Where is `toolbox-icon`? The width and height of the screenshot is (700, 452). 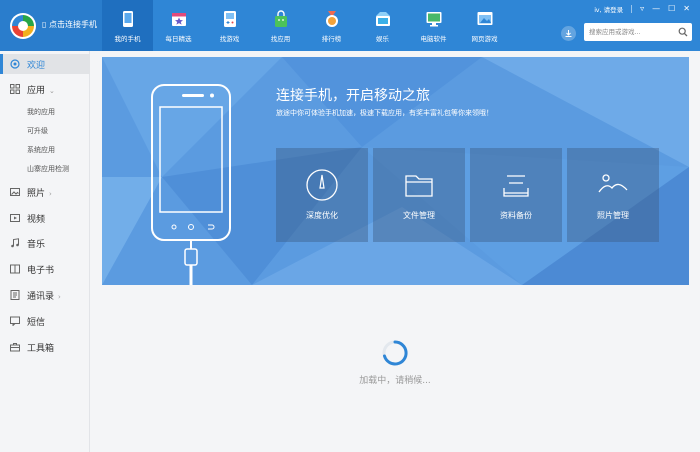
toolbox-icon is located at coordinates (15, 347).